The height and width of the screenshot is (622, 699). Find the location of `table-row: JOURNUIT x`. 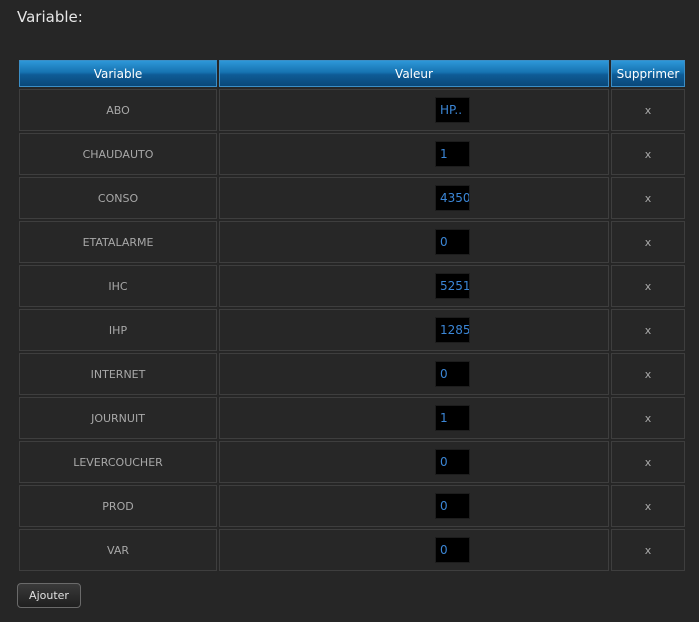

table-row: JOURNUIT x is located at coordinates (352, 418).